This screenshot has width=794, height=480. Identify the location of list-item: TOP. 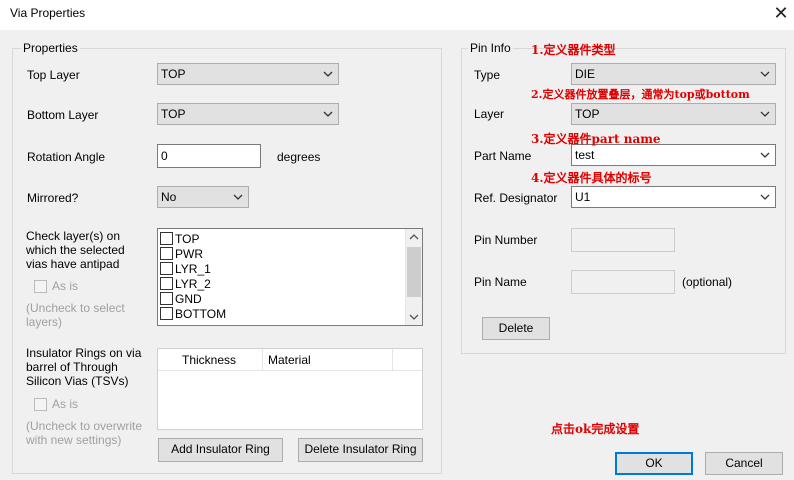
(179, 238).